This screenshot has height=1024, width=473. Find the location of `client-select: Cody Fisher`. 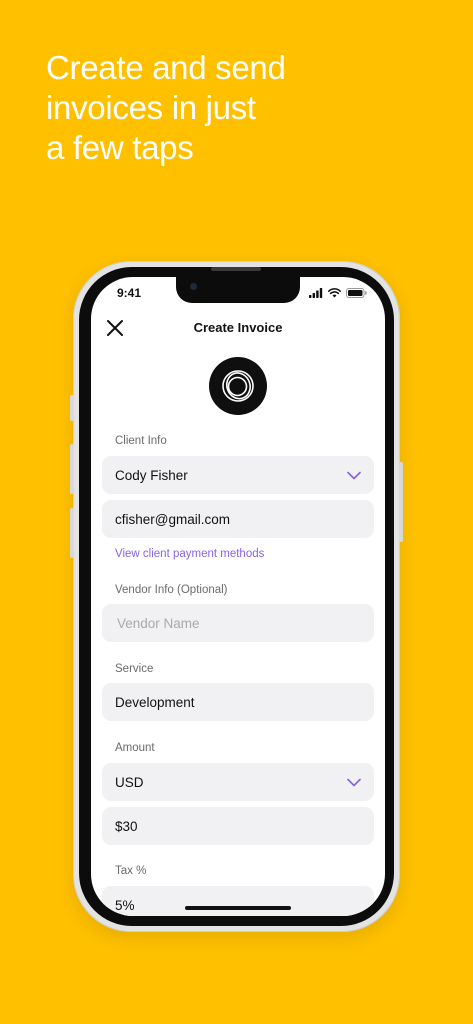

client-select: Cody Fisher is located at coordinates (238, 475).